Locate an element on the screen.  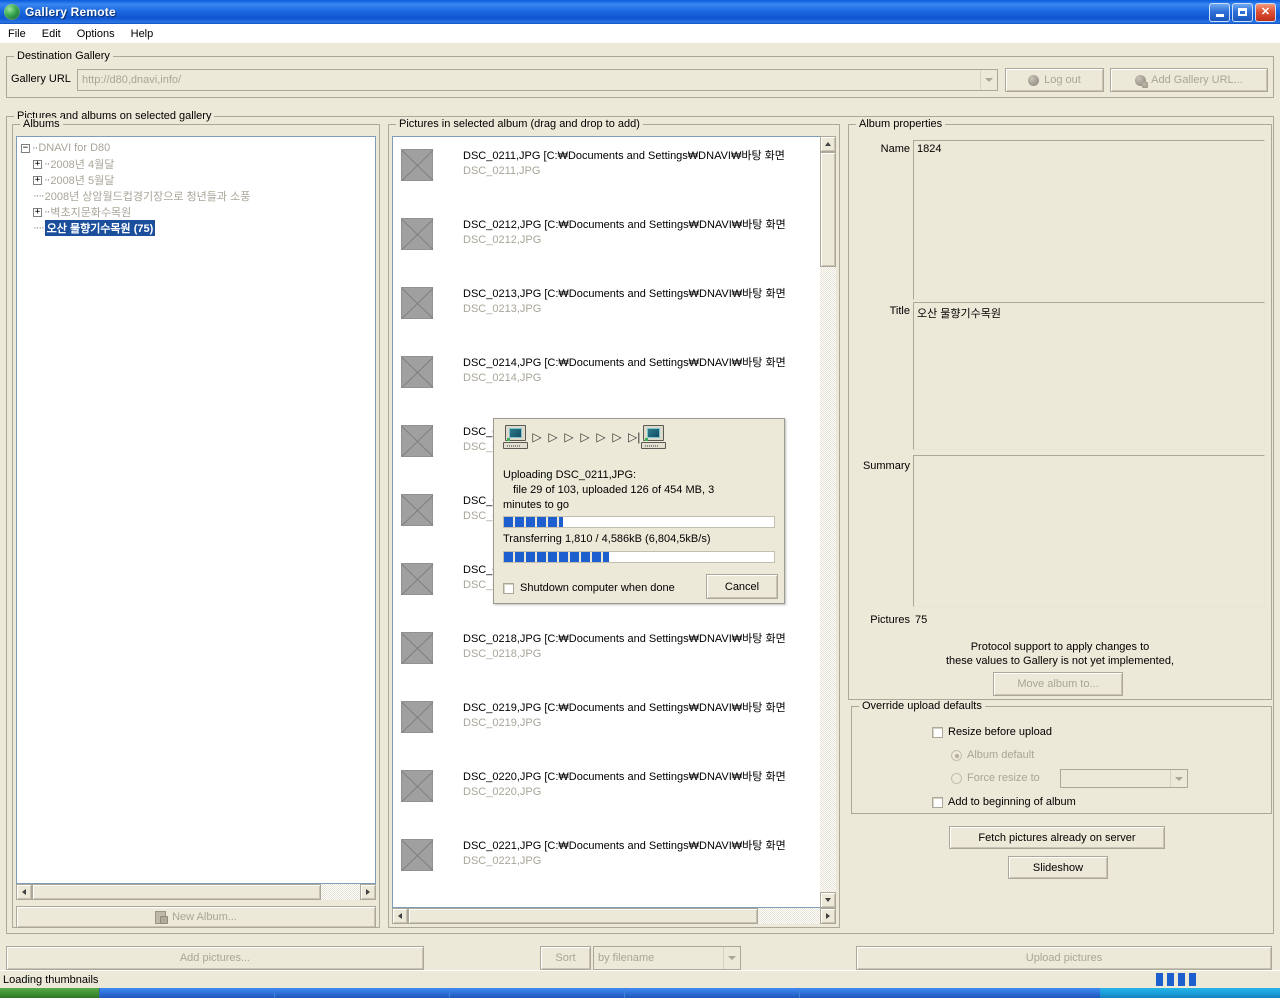
resize-before-upload-row: Resize before upload is located at coordinates (992, 732).